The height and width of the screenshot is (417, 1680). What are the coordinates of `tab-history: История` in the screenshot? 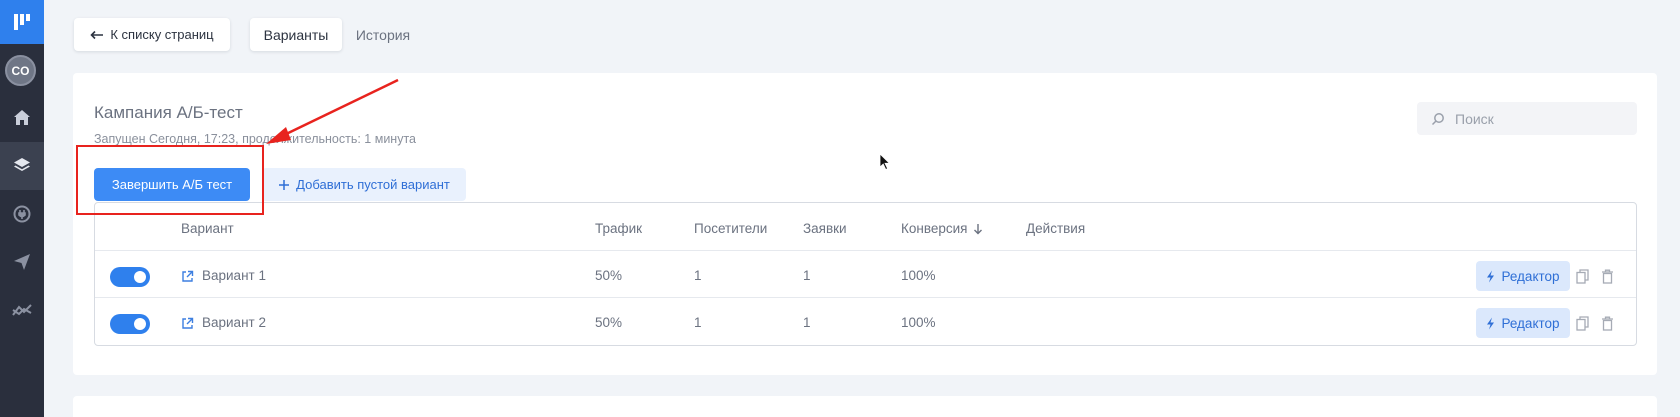 It's located at (383, 34).